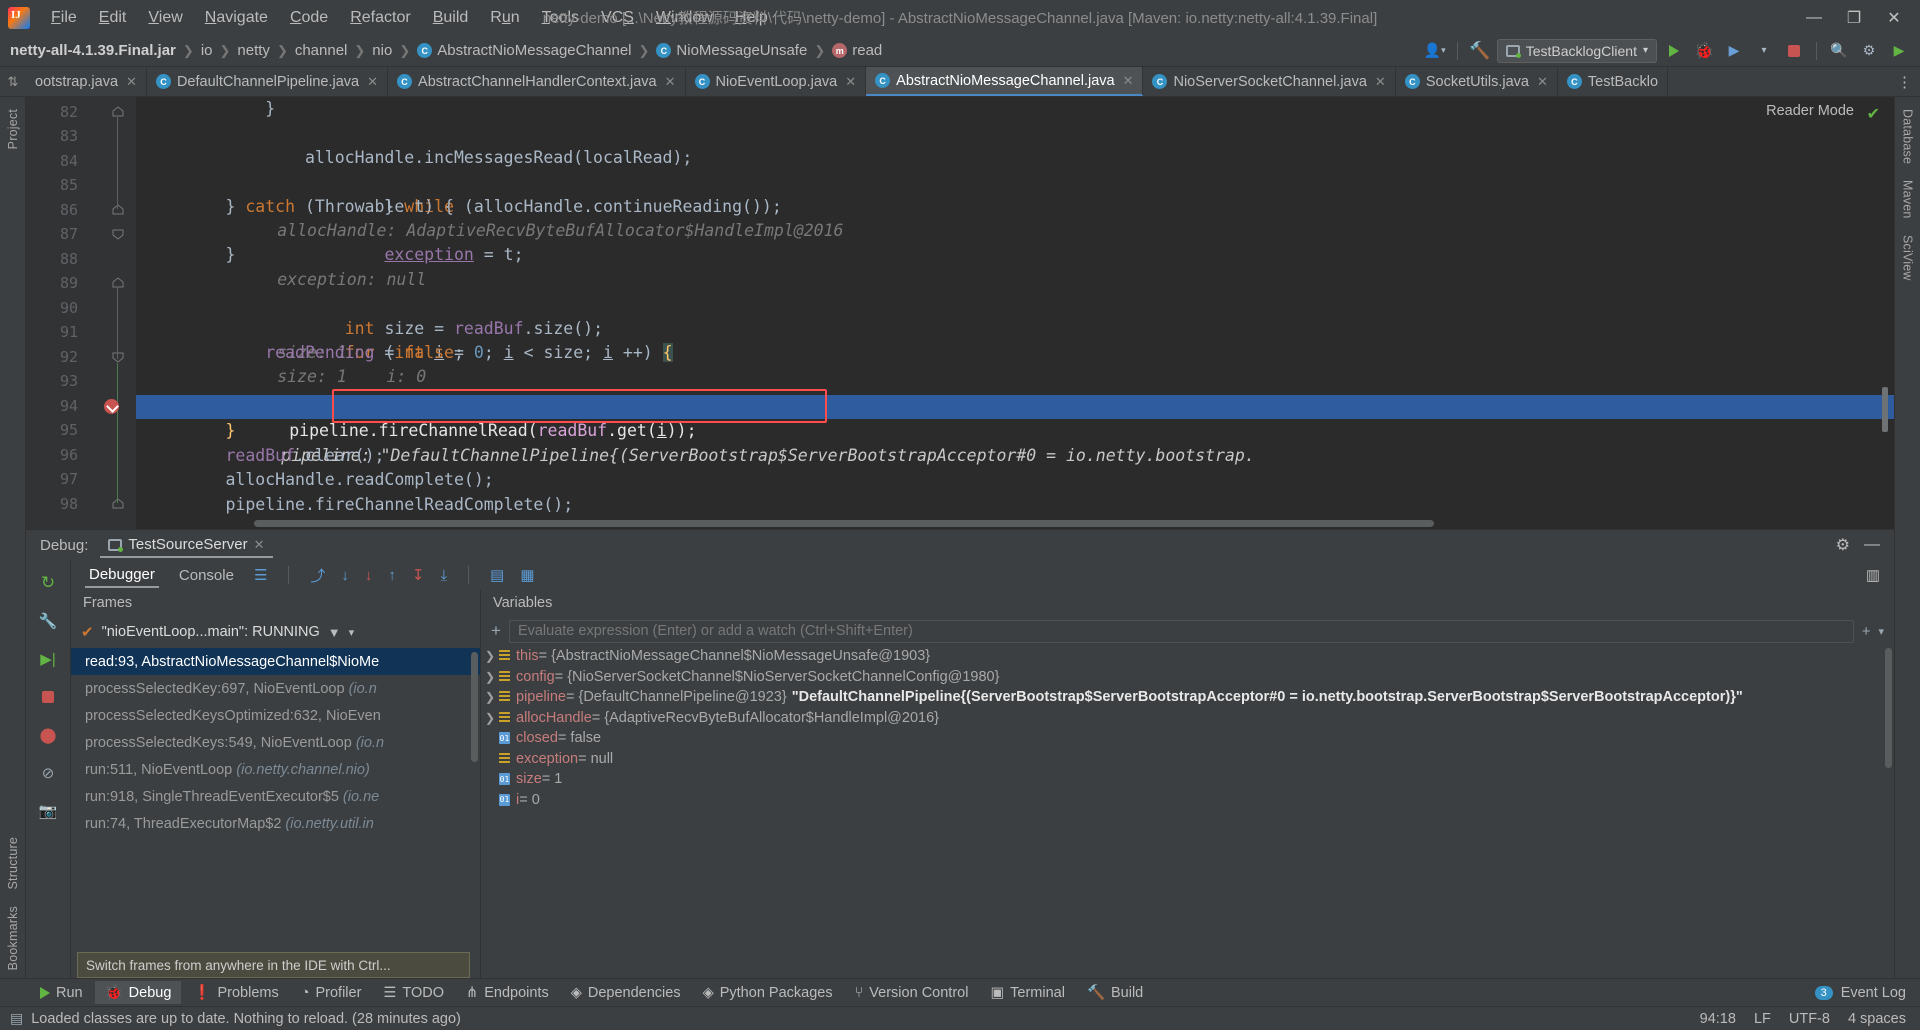 The image size is (1920, 1030). Describe the element at coordinates (413, 993) in the screenshot. I see `toolwindow-todo: ☰ TODO` at that location.